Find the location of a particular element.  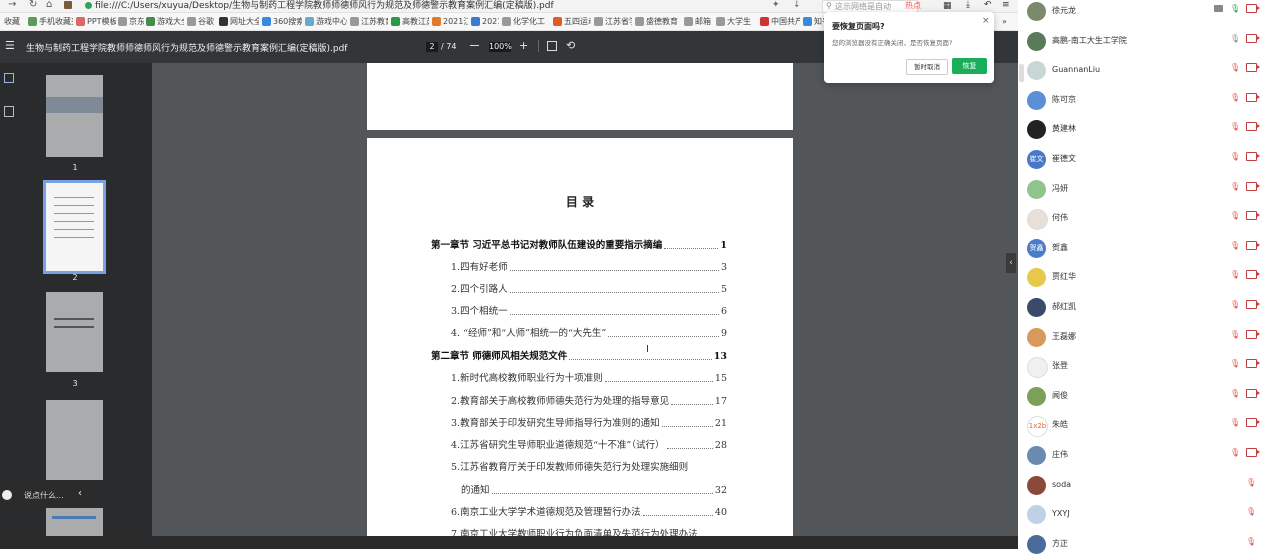

bookmark-item: 化学化工 is located at coordinates (526, 21).